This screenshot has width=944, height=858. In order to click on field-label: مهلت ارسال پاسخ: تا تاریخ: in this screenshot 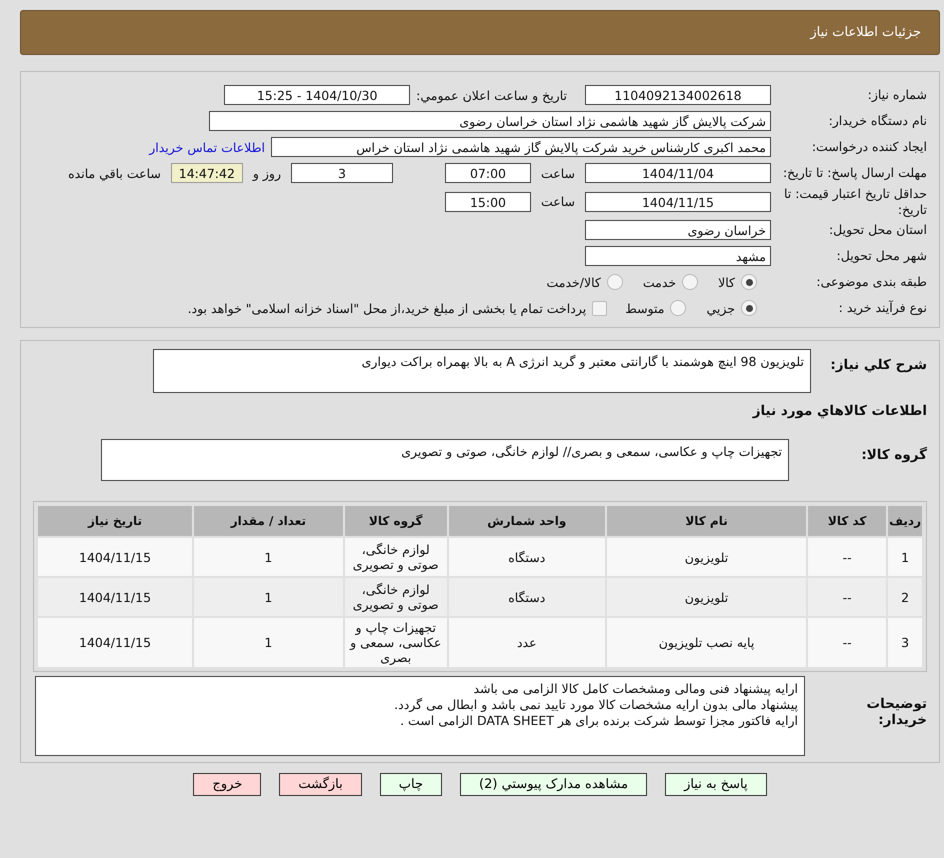, I will do `click(854, 173)`.